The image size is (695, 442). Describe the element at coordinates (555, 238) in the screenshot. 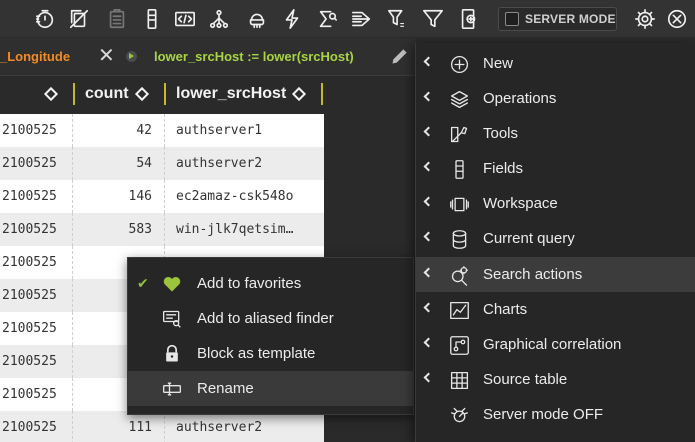

I see `menu-item-current-query: Current query` at that location.